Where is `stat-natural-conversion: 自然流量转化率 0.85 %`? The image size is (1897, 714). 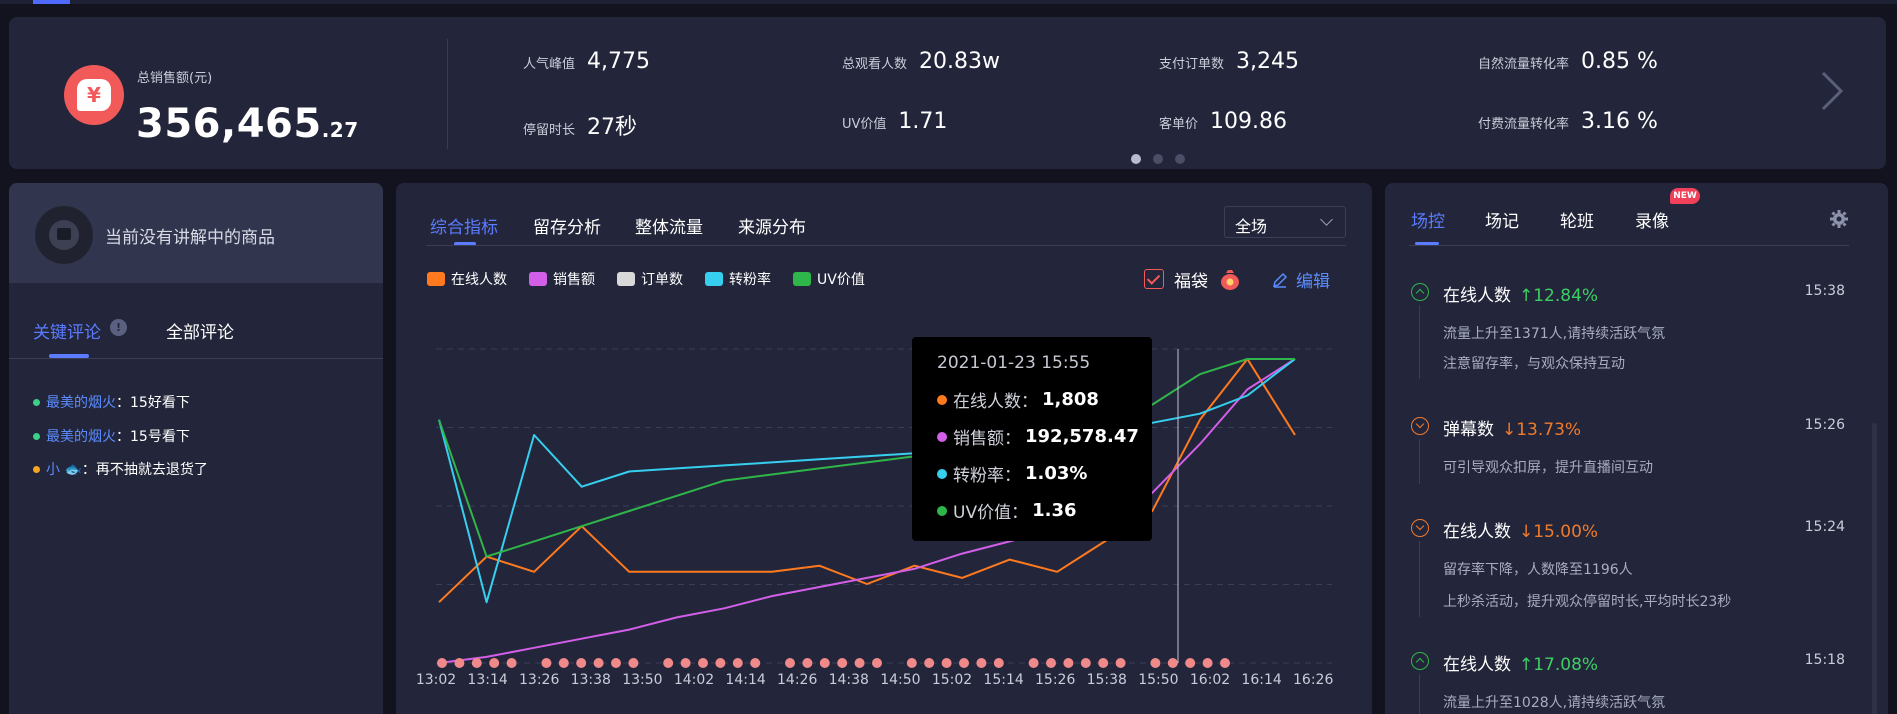 stat-natural-conversion: 自然流量转化率 0.85 % is located at coordinates (1568, 61).